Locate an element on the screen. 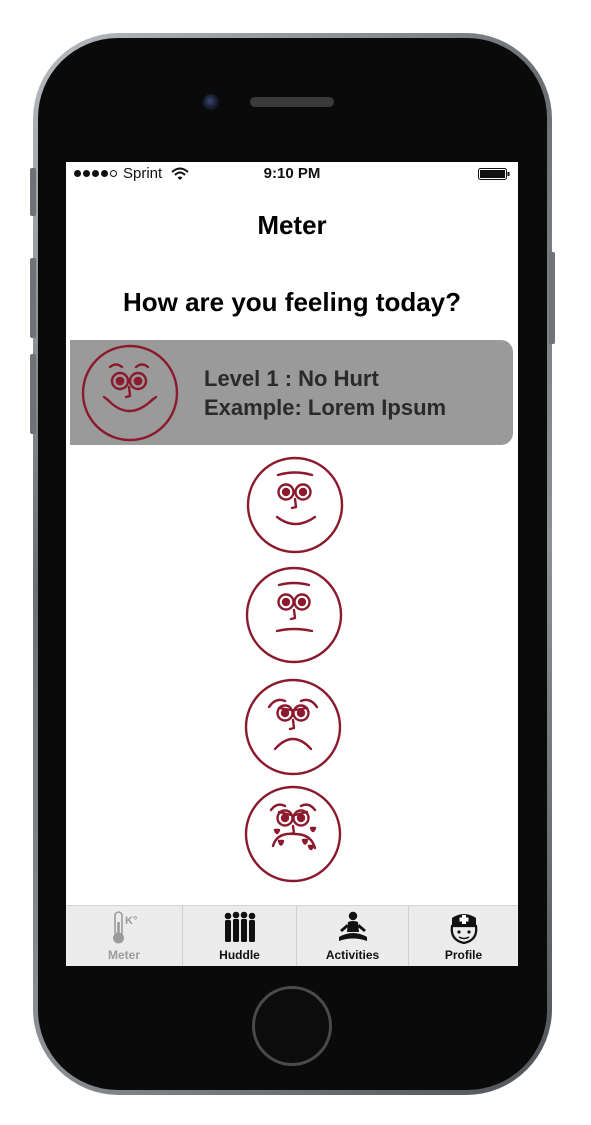 The width and height of the screenshot is (591, 1125). level-example: Example: Lorem Ipsum is located at coordinates (325, 407).